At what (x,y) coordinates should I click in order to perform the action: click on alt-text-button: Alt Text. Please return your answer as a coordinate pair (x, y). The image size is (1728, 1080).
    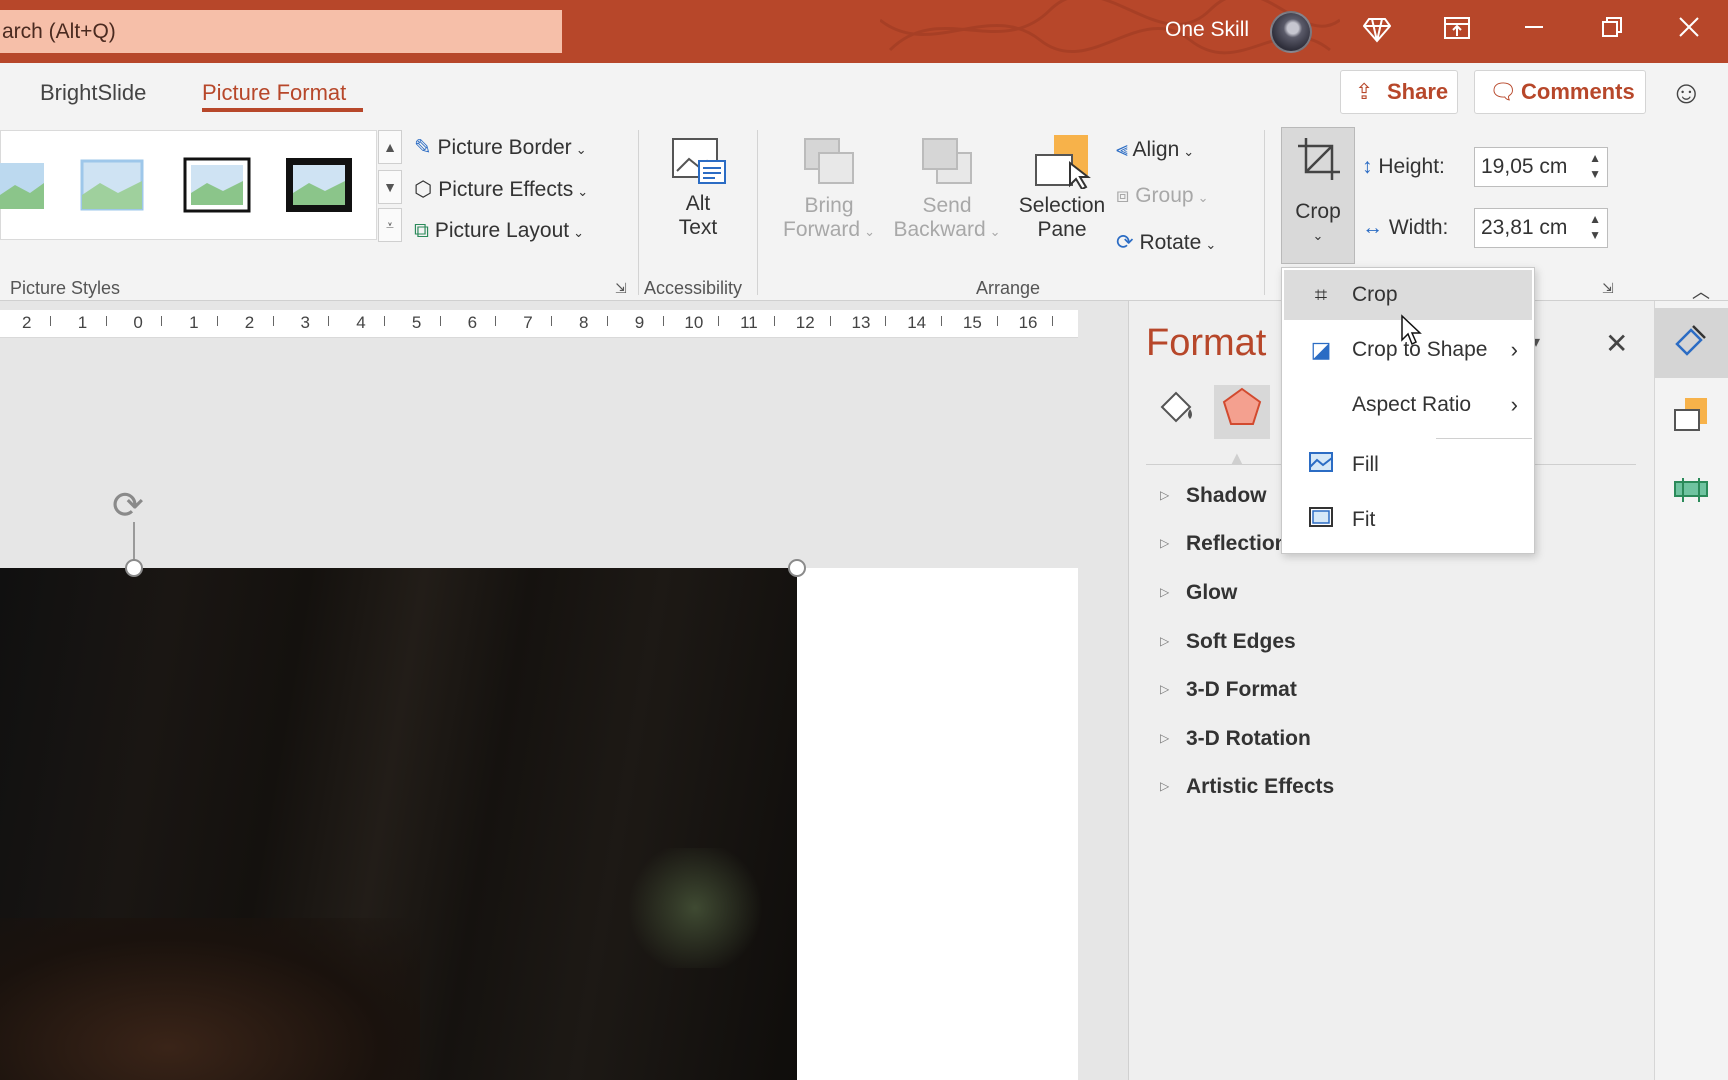
    Looking at the image, I should click on (698, 187).